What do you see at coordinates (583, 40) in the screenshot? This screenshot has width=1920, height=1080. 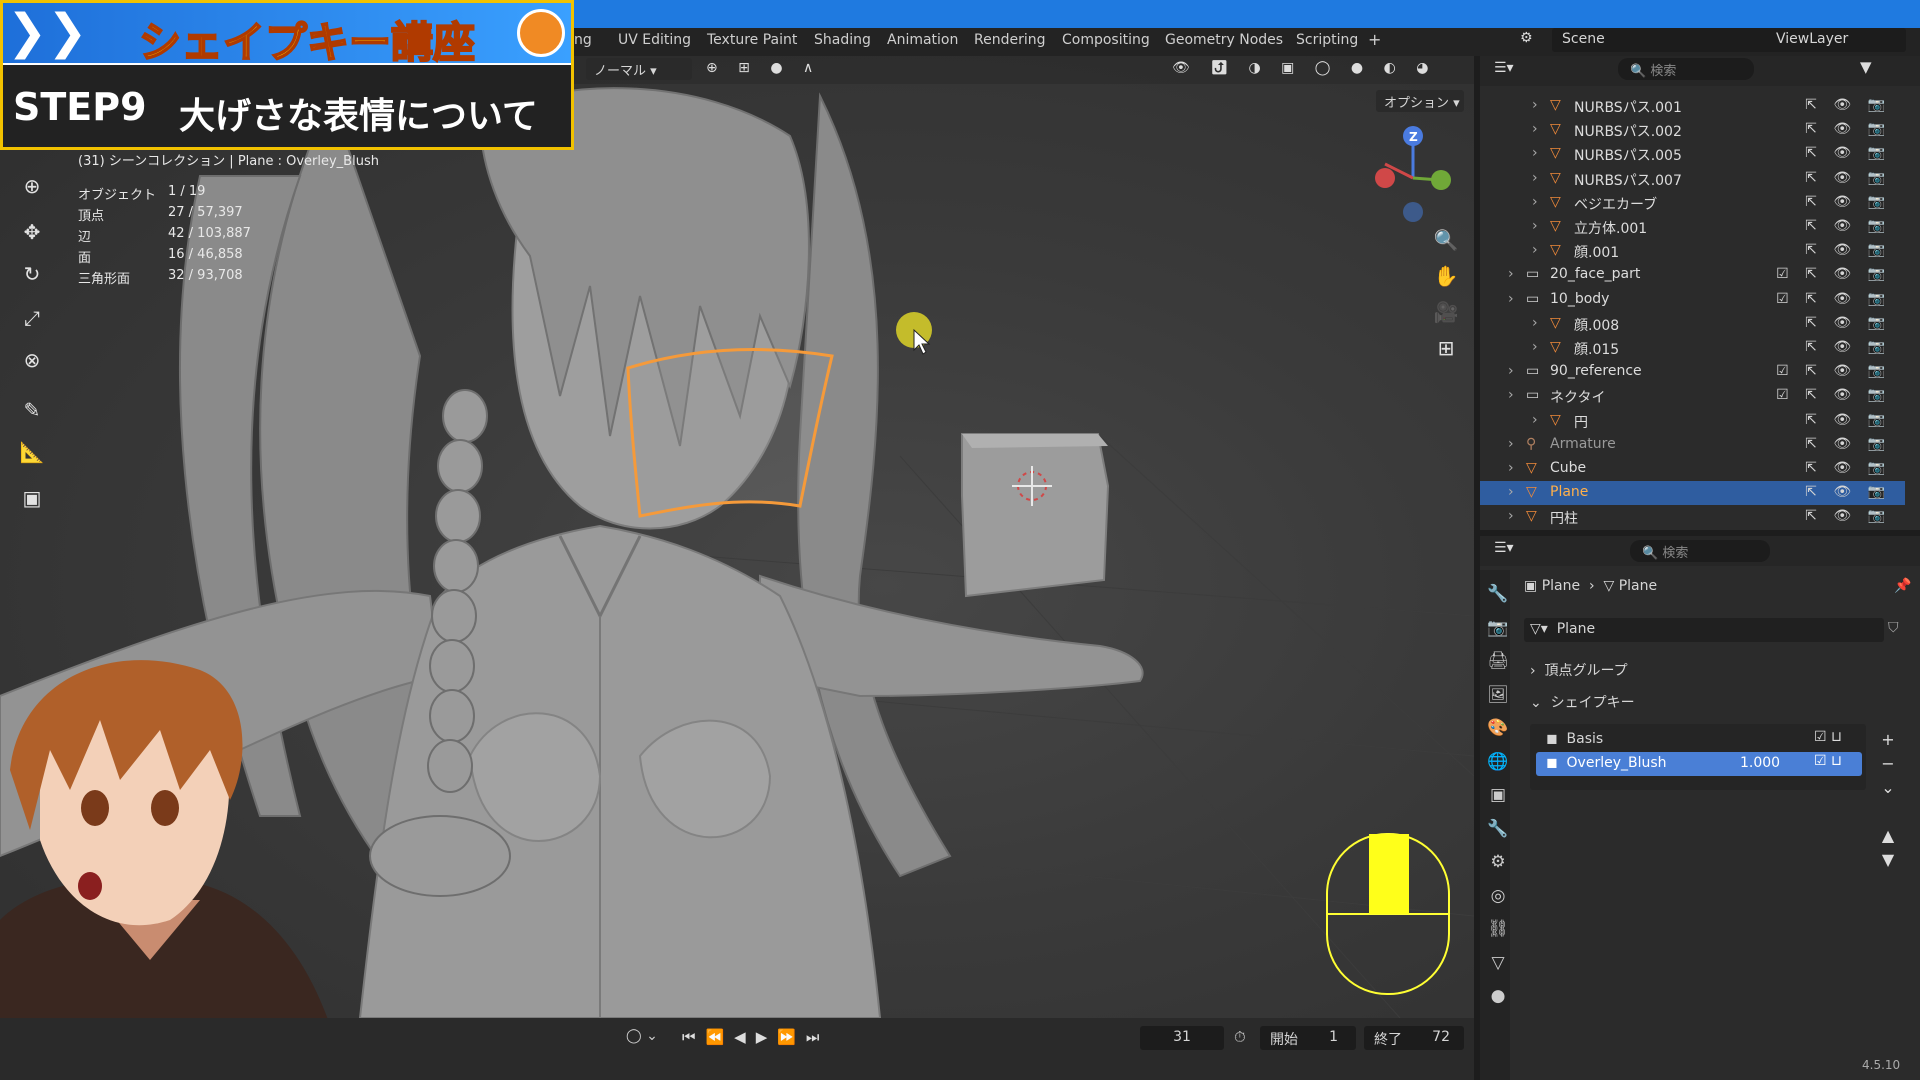 I see `tab-layout: ng` at bounding box center [583, 40].